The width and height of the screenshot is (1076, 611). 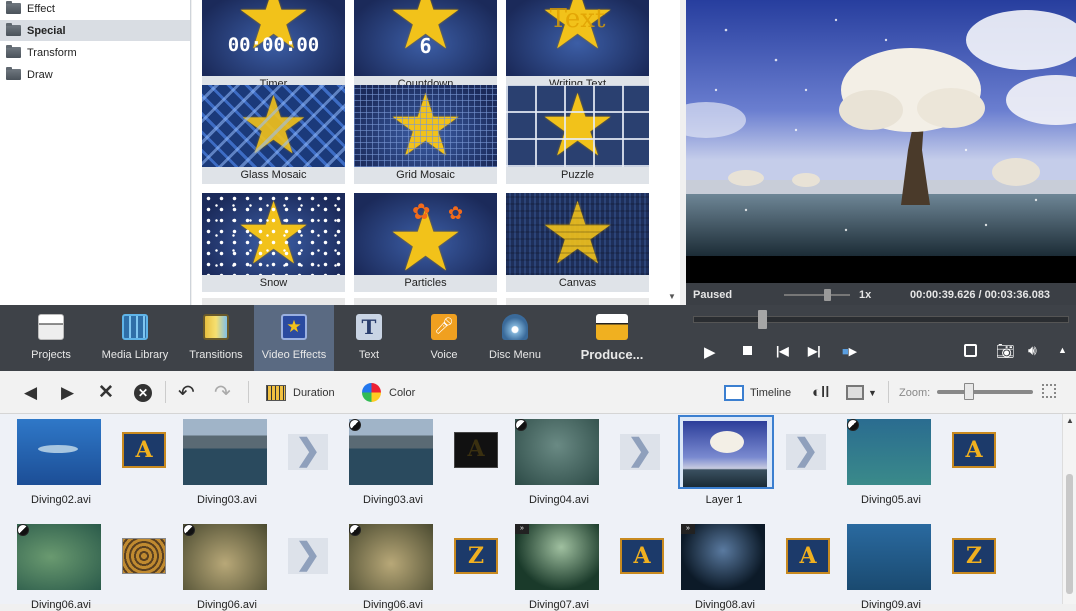 I want to click on speed-slider, so click(x=817, y=295).